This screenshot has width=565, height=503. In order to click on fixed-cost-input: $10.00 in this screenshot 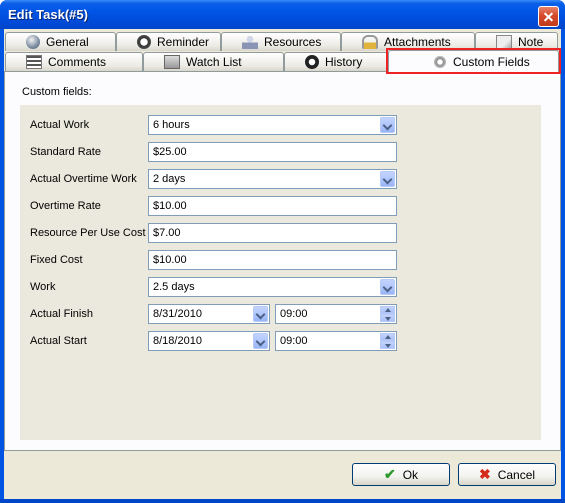, I will do `click(272, 260)`.